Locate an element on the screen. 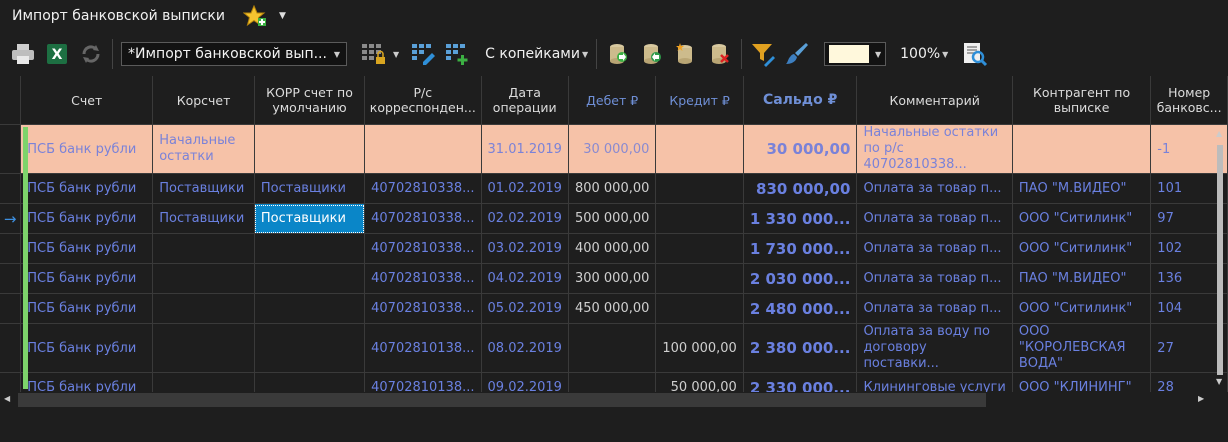 The height and width of the screenshot is (442, 1228). title-menu-chevron-down-icon: ▼ is located at coordinates (282, 16).